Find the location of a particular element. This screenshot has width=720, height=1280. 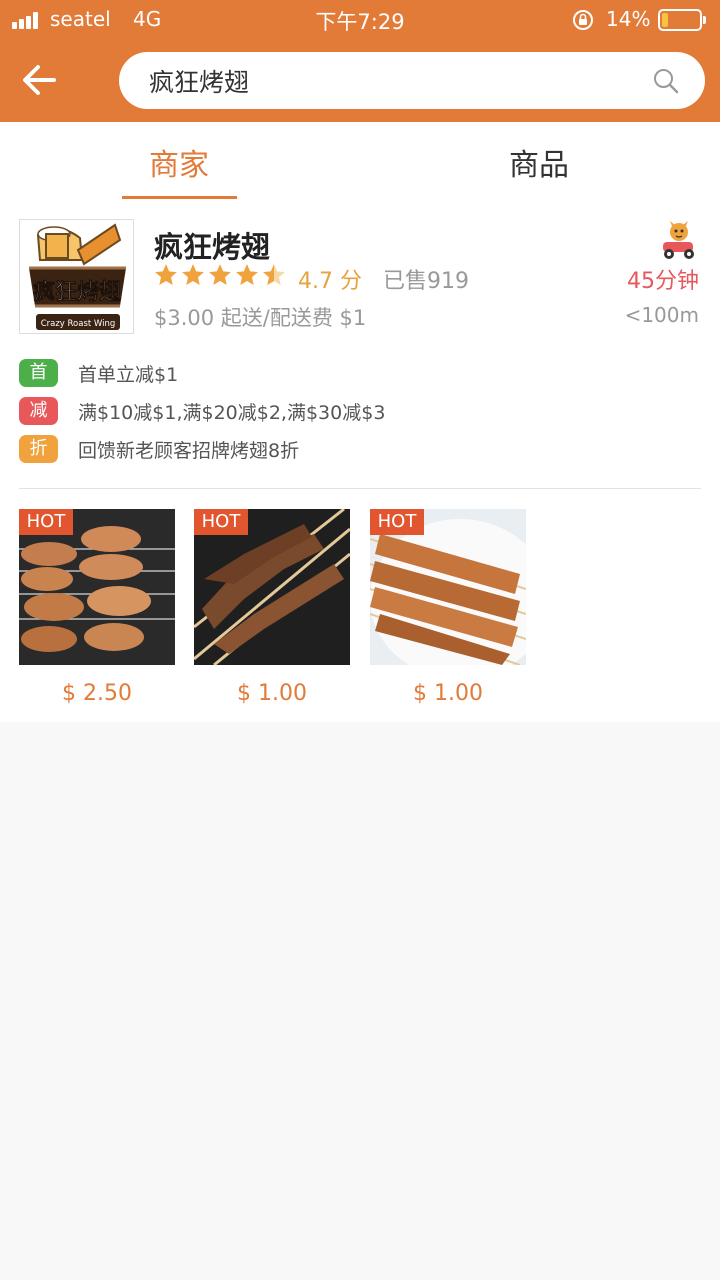

rating-score: 4.7 分 is located at coordinates (330, 281).